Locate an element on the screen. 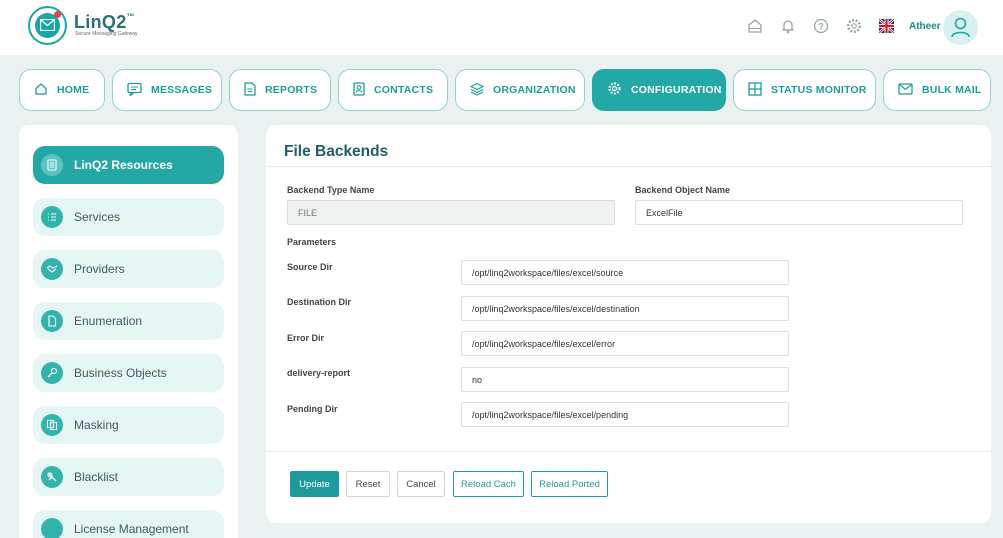 This screenshot has height=538, width=1003. copy-icon is located at coordinates (52, 425).